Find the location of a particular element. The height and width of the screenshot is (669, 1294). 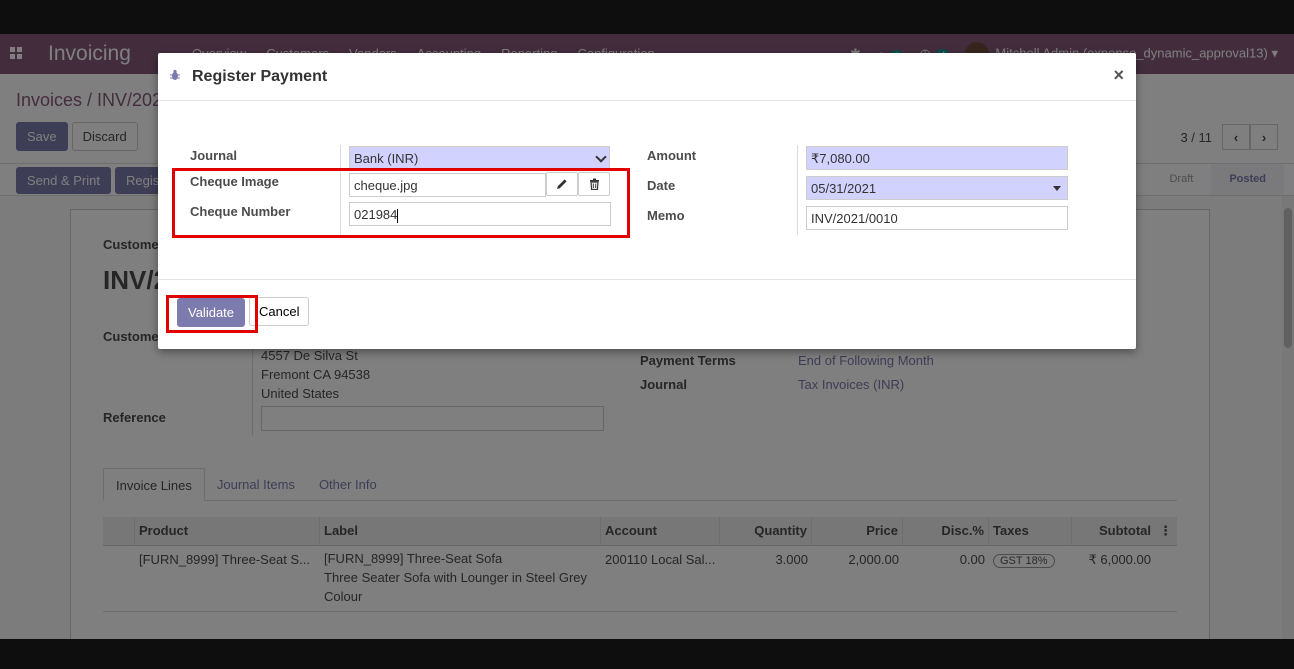

modal-footer: Validate Cancel is located at coordinates (647, 314).